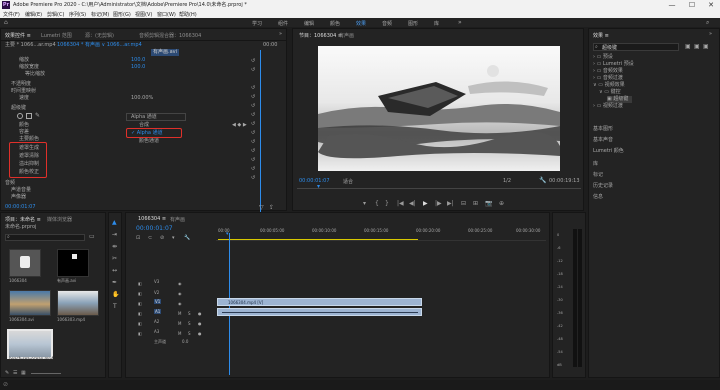 This screenshot has height=390, width=720. I want to click on track-v3: V3, so click(156, 281).